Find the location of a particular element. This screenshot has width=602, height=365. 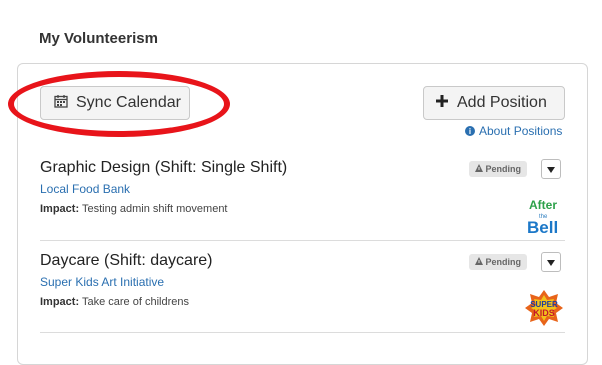

about-positions-link: i About Positions is located at coordinates (513, 131).